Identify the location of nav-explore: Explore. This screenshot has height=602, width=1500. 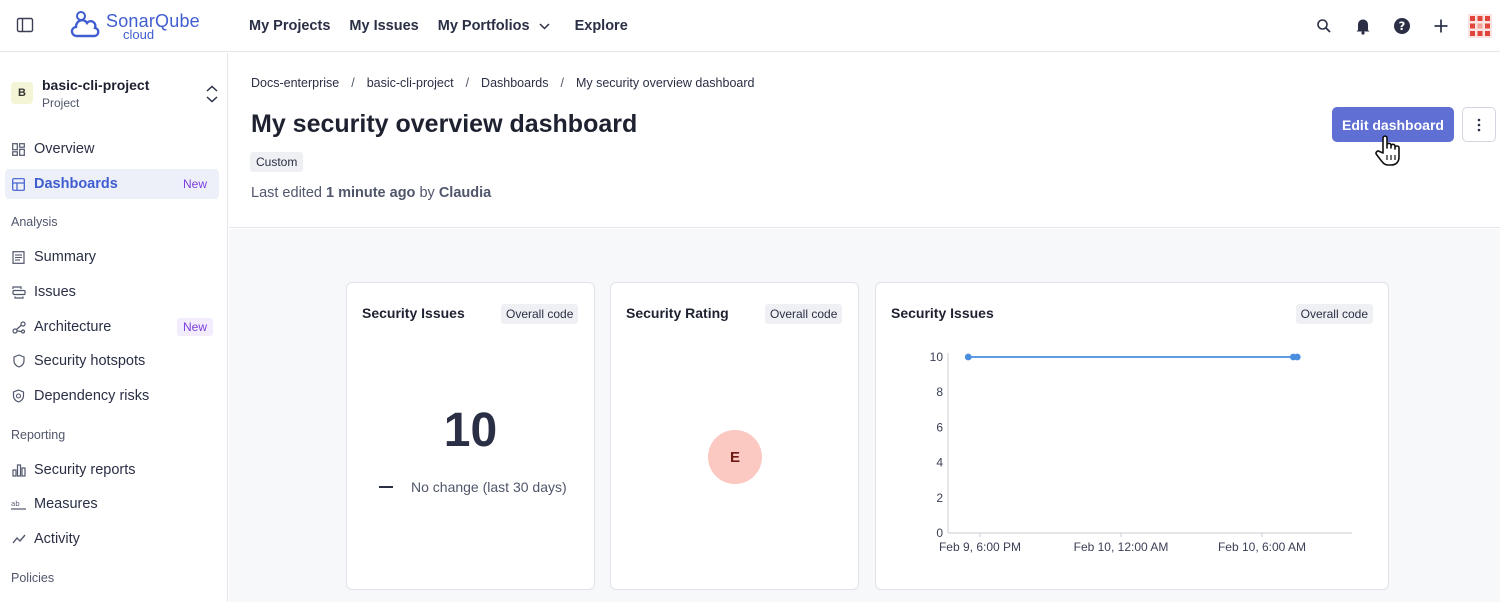
(601, 26).